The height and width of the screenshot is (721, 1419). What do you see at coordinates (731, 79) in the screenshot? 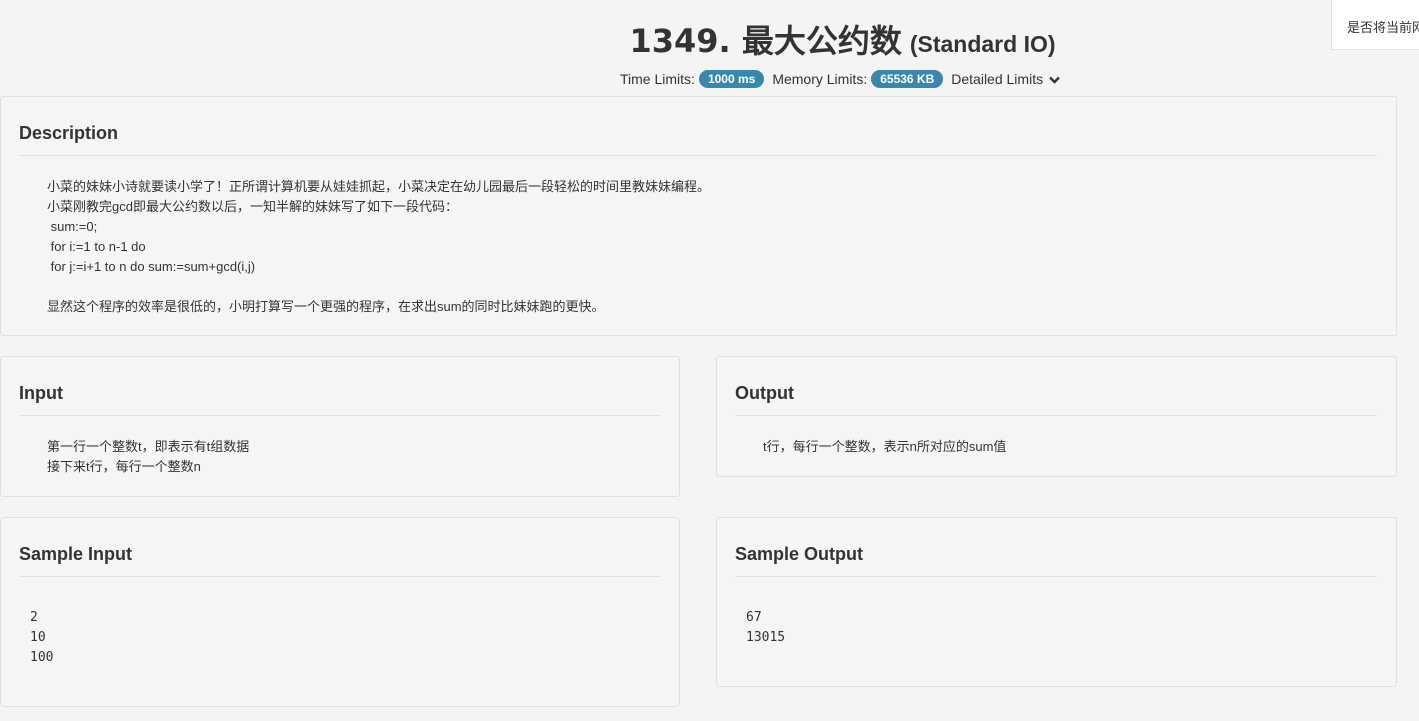
I see `time-limit-badge: 1000 ms` at bounding box center [731, 79].